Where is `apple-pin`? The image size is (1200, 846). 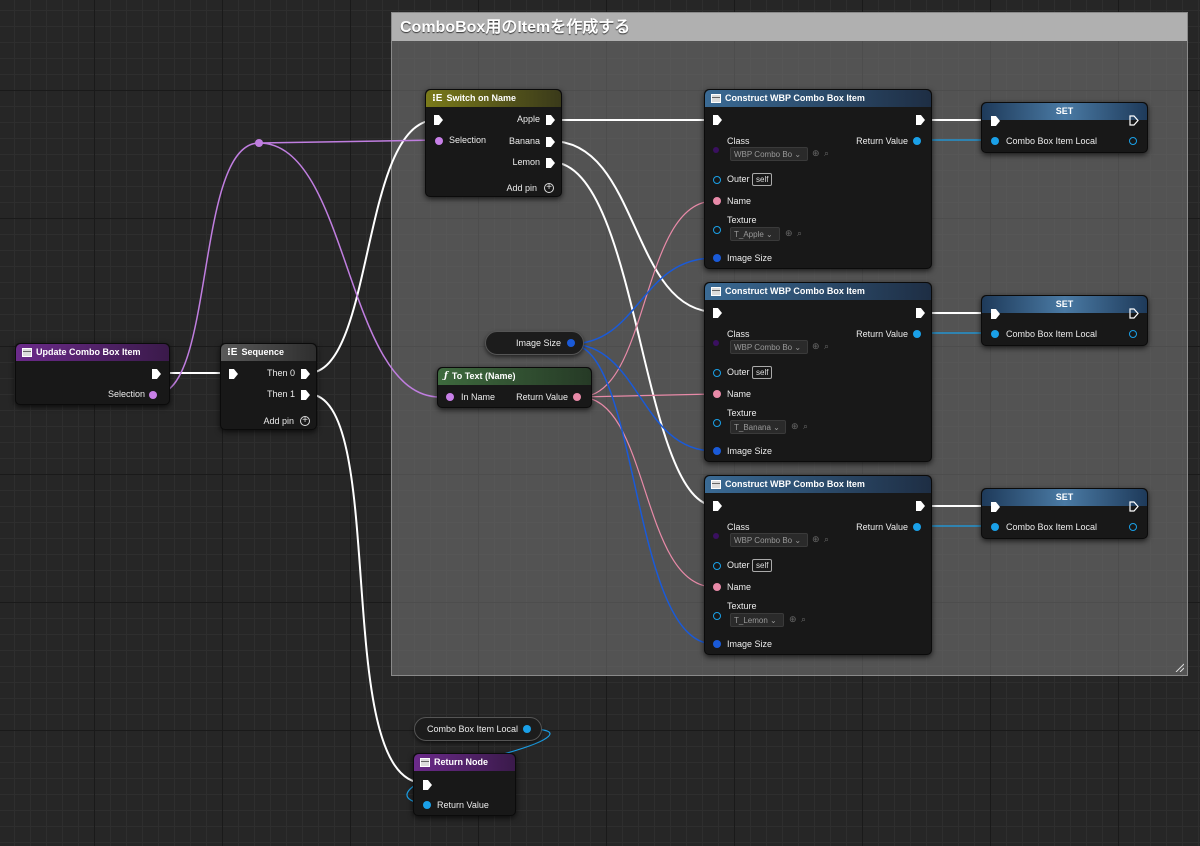 apple-pin is located at coordinates (550, 120).